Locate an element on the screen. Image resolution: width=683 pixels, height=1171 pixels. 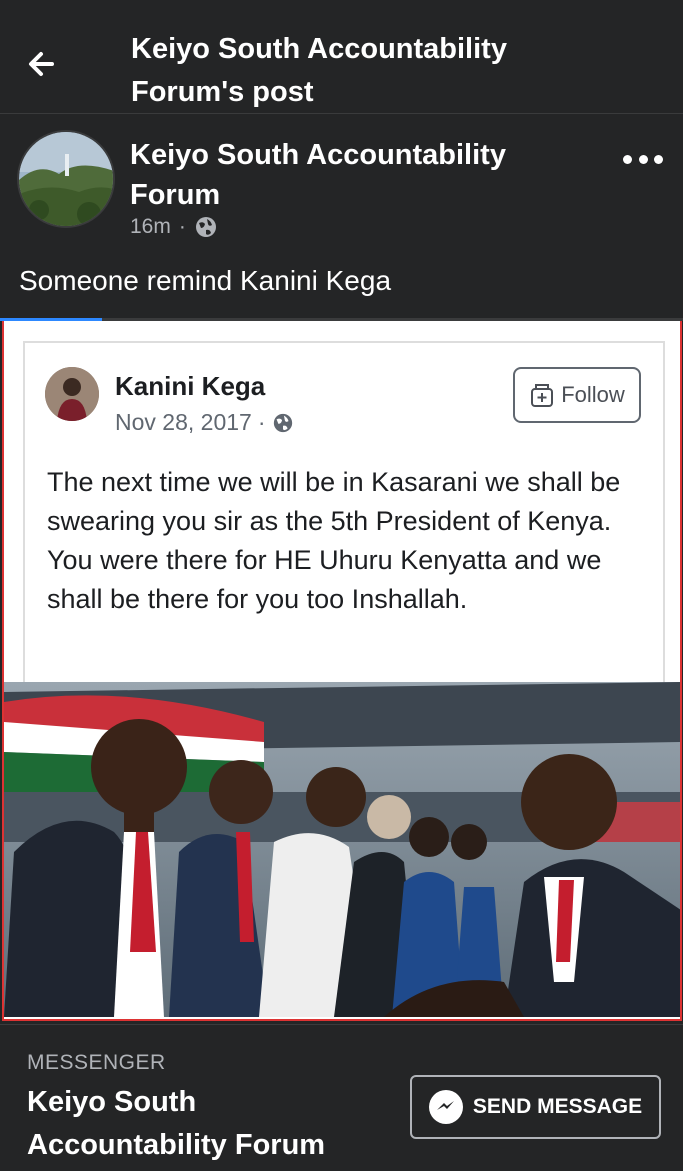
more-options-button is located at coordinates (643, 159).